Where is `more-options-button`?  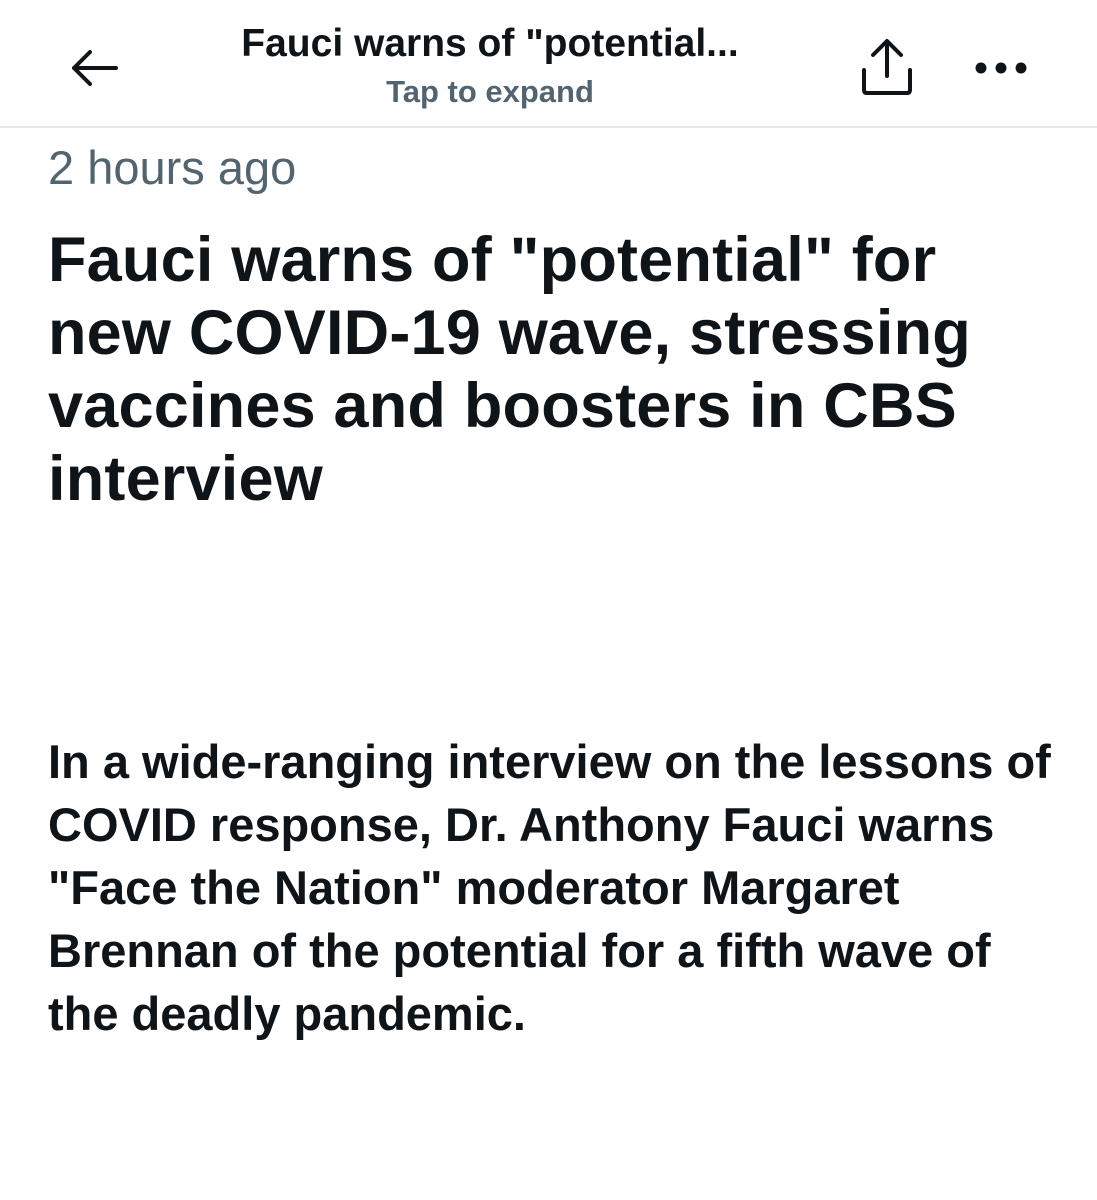
more-options-button is located at coordinates (1001, 68).